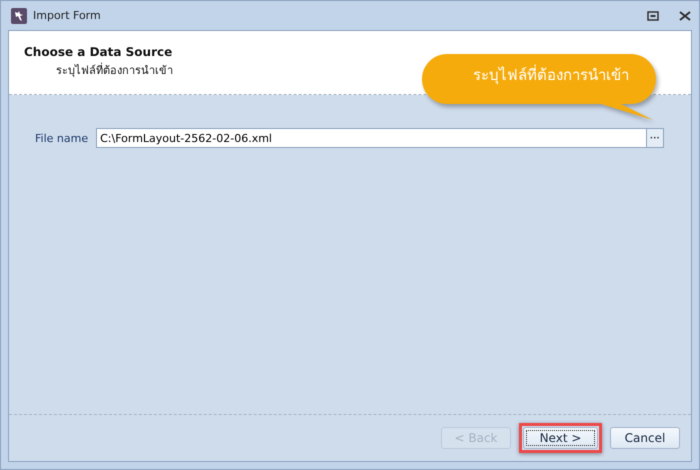 Image resolution: width=700 pixels, height=470 pixels. What do you see at coordinates (560, 438) in the screenshot?
I see `wizard-button: Next >` at bounding box center [560, 438].